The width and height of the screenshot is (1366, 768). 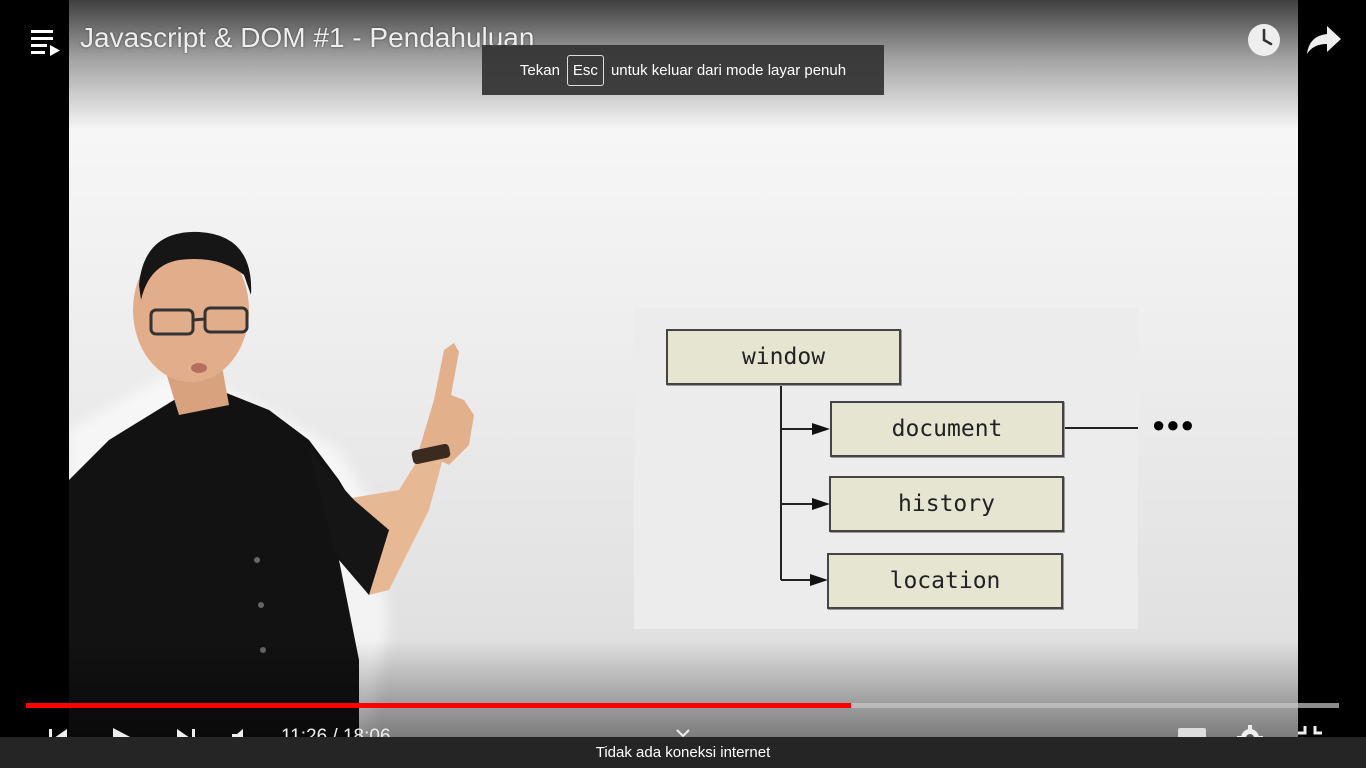 What do you see at coordinates (728, 70) in the screenshot?
I see `toast-text-after: untuk keluar dari mode layar penuh` at bounding box center [728, 70].